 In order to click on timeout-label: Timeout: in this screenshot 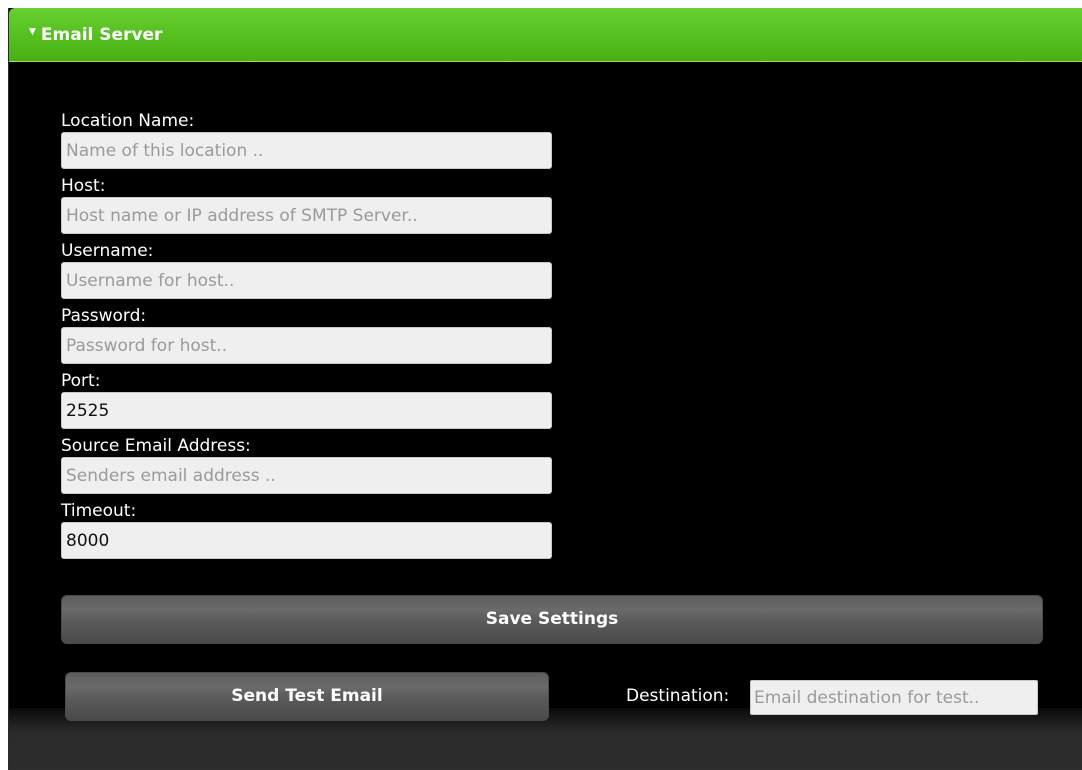, I will do `click(99, 511)`.